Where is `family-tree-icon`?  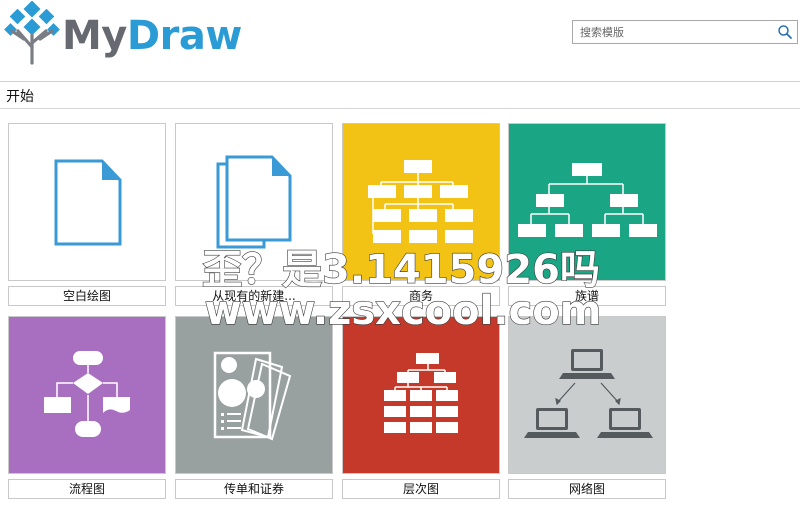 family-tree-icon is located at coordinates (587, 200).